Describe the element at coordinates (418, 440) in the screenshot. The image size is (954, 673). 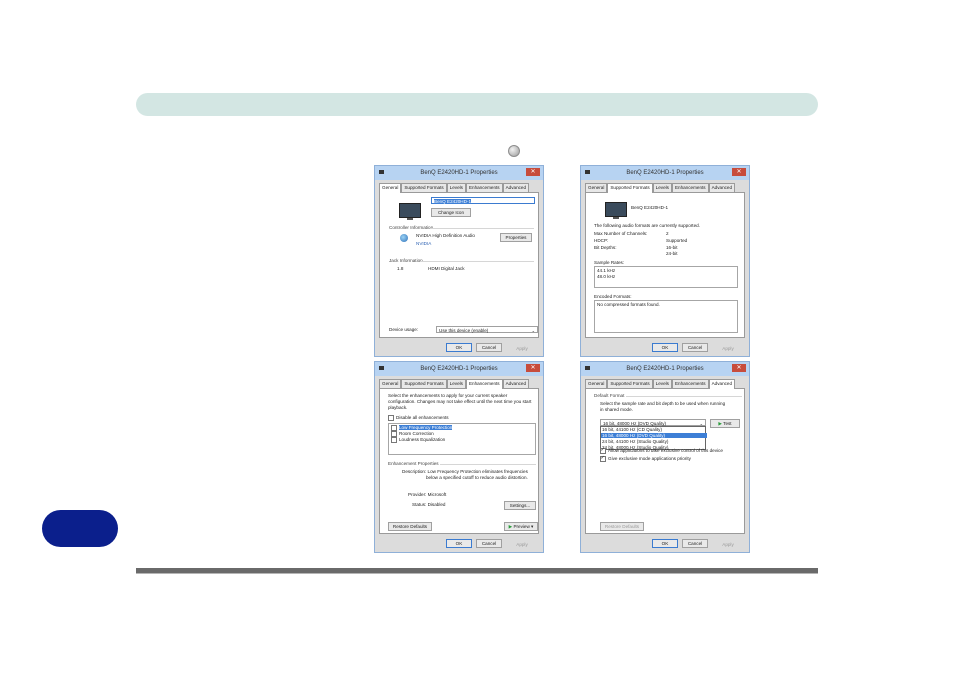
I see `list-item: Loudness Equalization` at that location.